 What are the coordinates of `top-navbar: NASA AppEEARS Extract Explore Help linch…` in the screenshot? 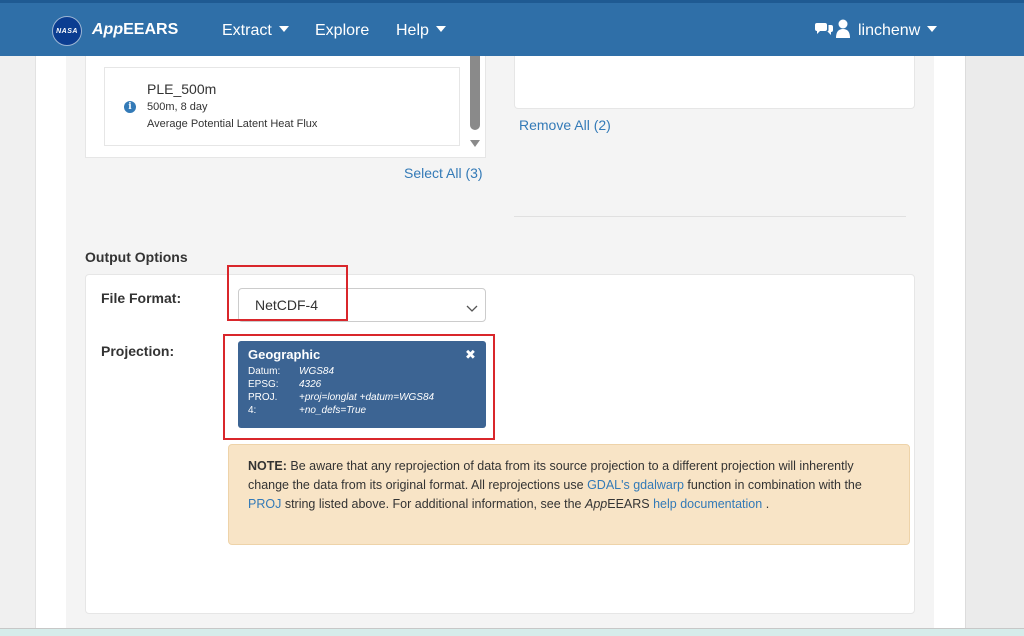 It's located at (512, 28).